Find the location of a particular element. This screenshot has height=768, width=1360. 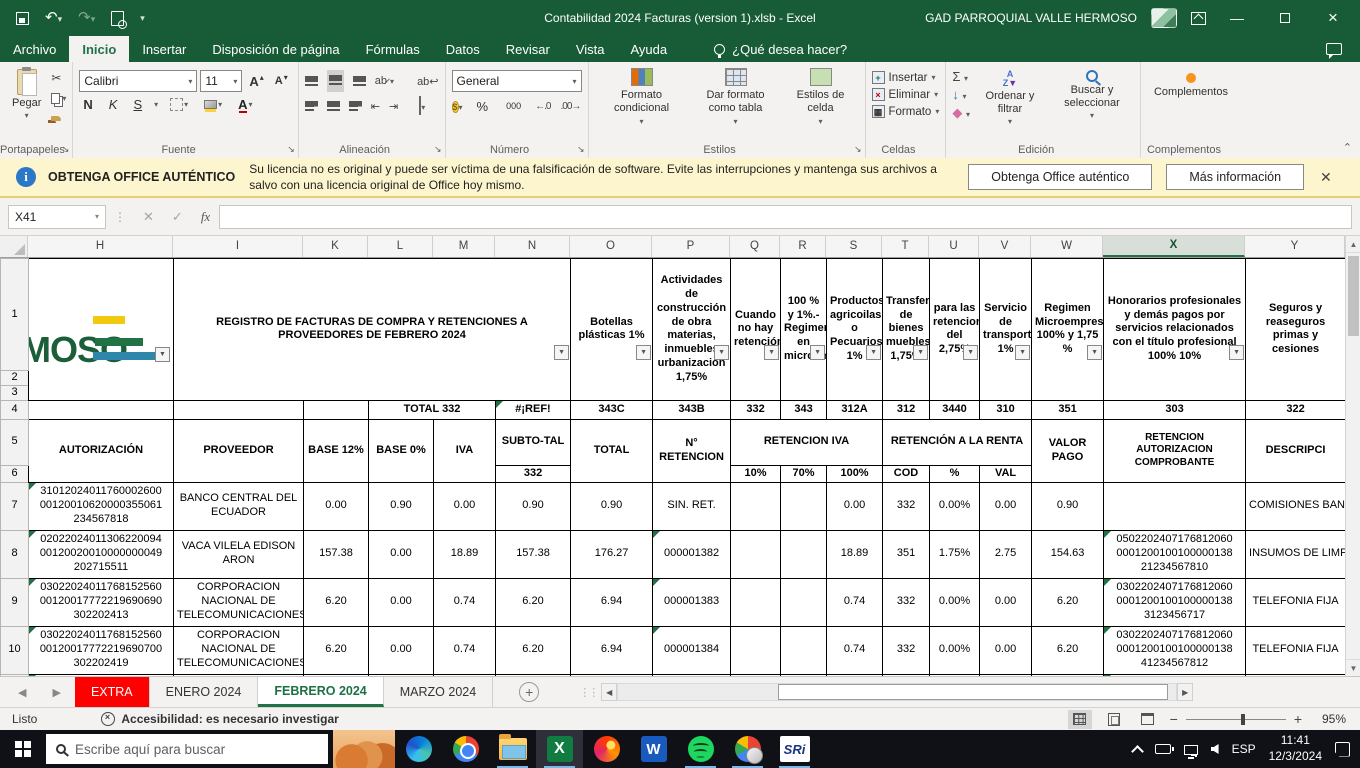

cell-R1: 100 % y 1%.- Regimen en microempresa▼ is located at coordinates (804, 329).